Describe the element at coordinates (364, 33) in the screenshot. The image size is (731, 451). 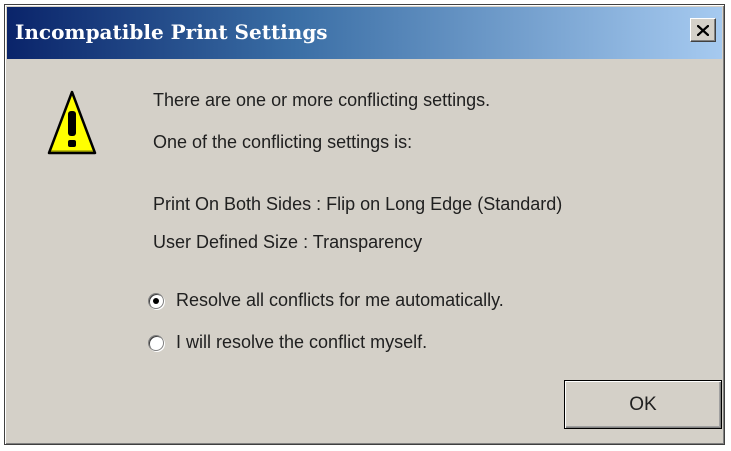
I see `title-bar: Incompatible Print Settings` at that location.